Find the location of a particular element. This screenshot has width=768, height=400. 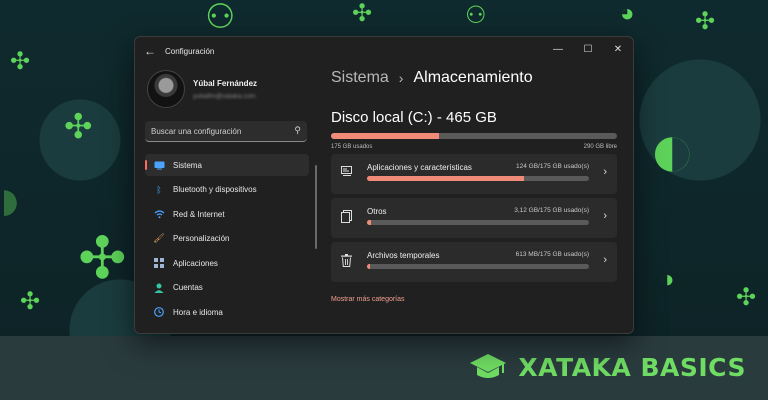

scrollbar is located at coordinates (316, 207).